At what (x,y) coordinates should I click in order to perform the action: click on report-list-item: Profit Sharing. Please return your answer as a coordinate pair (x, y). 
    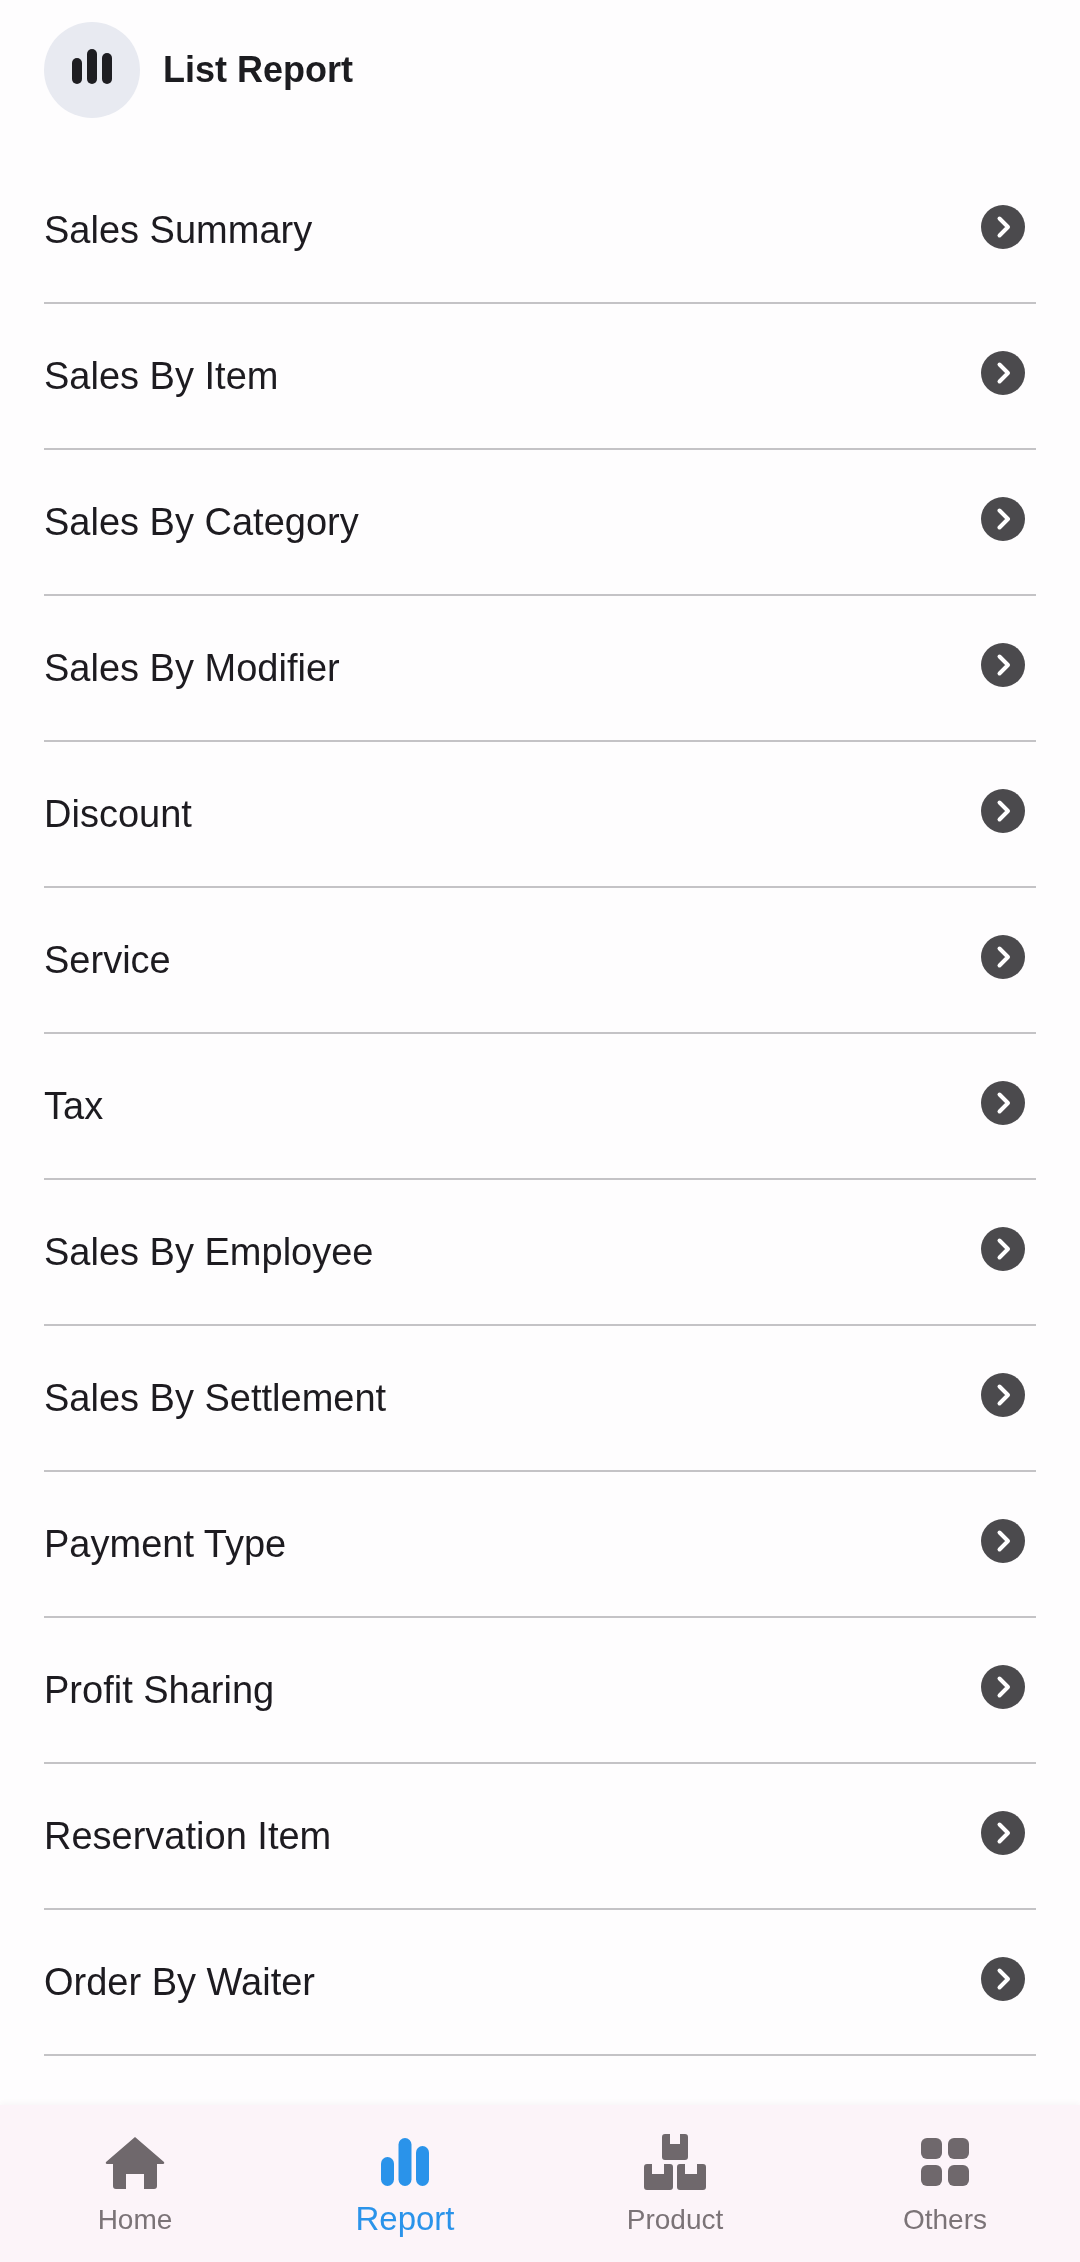
    Looking at the image, I should click on (540, 1691).